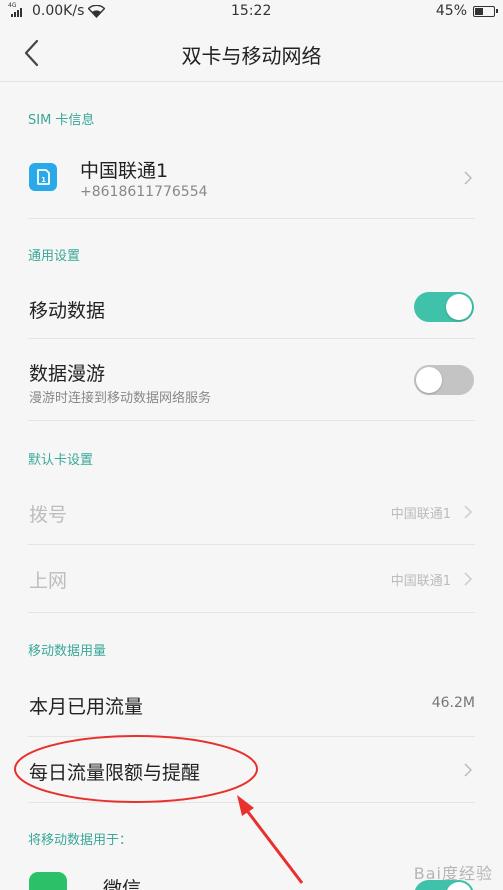 The height and width of the screenshot is (890, 503). Describe the element at coordinates (485, 11) in the screenshot. I see `battery-icon` at that location.